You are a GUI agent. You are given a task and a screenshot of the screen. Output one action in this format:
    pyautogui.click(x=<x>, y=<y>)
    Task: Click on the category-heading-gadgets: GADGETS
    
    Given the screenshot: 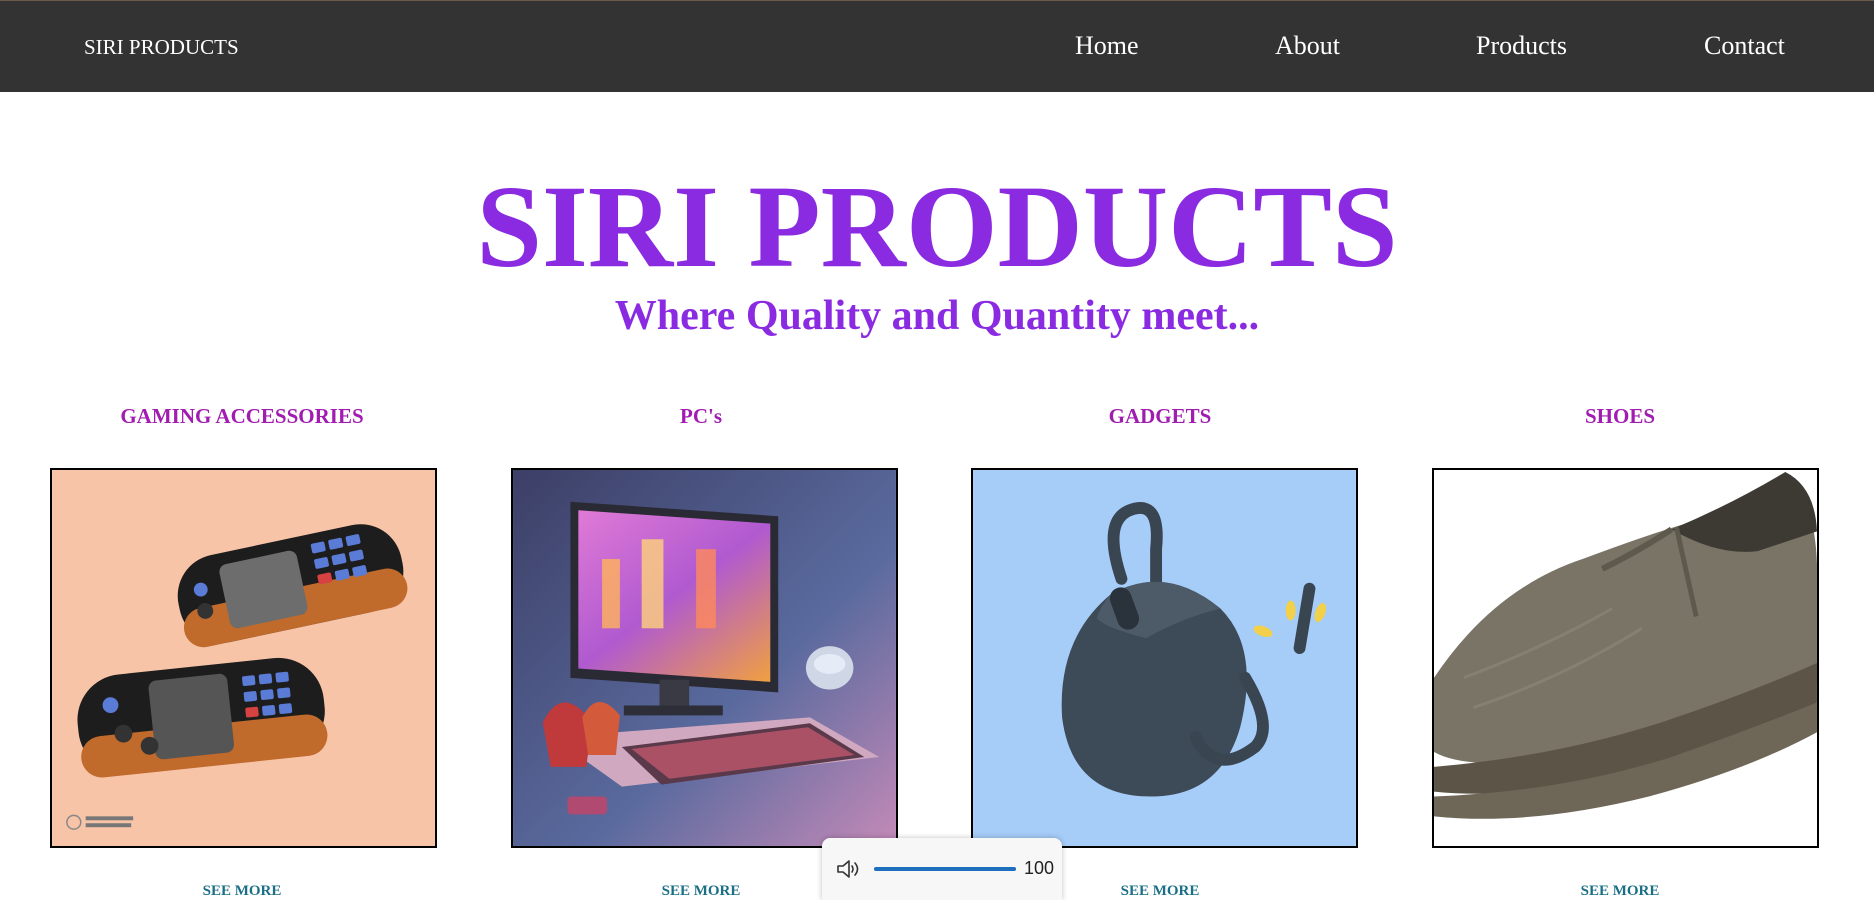 What is the action you would take?
    pyautogui.click(x=1160, y=416)
    